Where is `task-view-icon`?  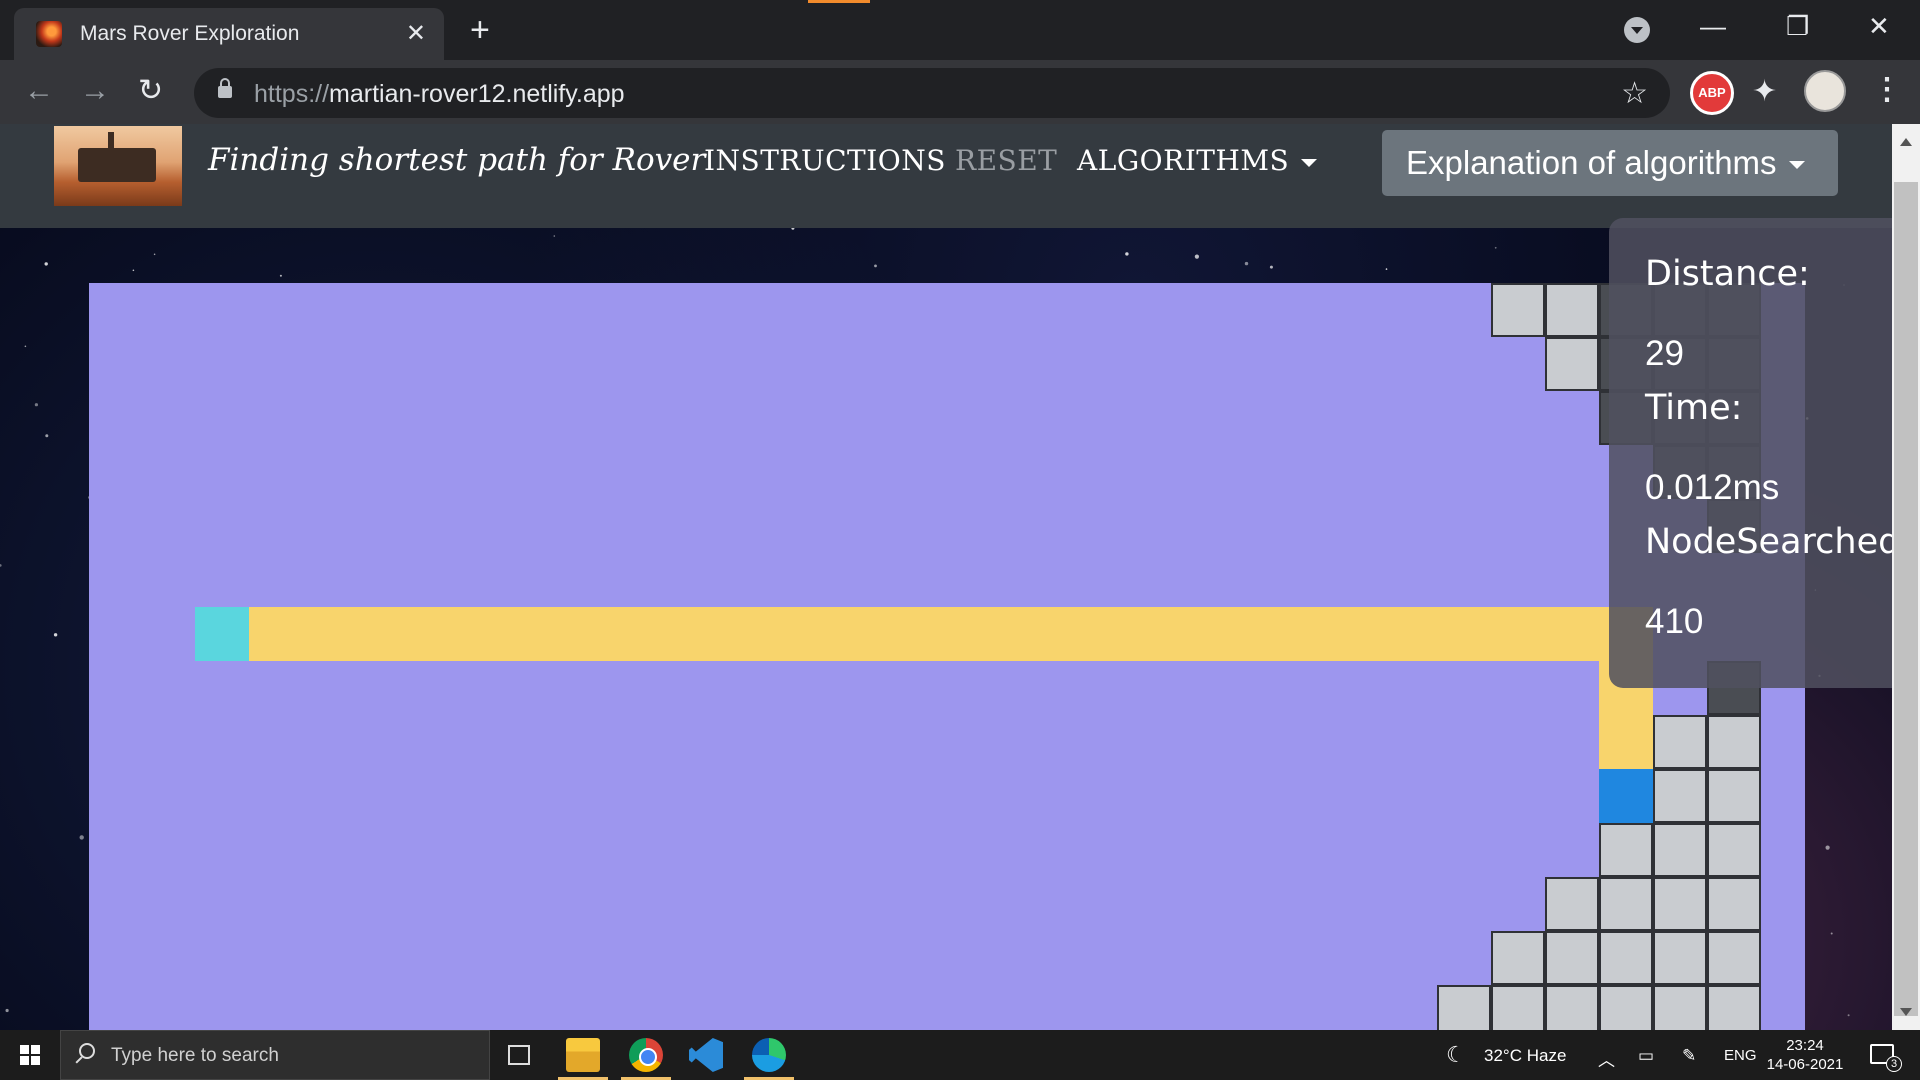 task-view-icon is located at coordinates (519, 1055).